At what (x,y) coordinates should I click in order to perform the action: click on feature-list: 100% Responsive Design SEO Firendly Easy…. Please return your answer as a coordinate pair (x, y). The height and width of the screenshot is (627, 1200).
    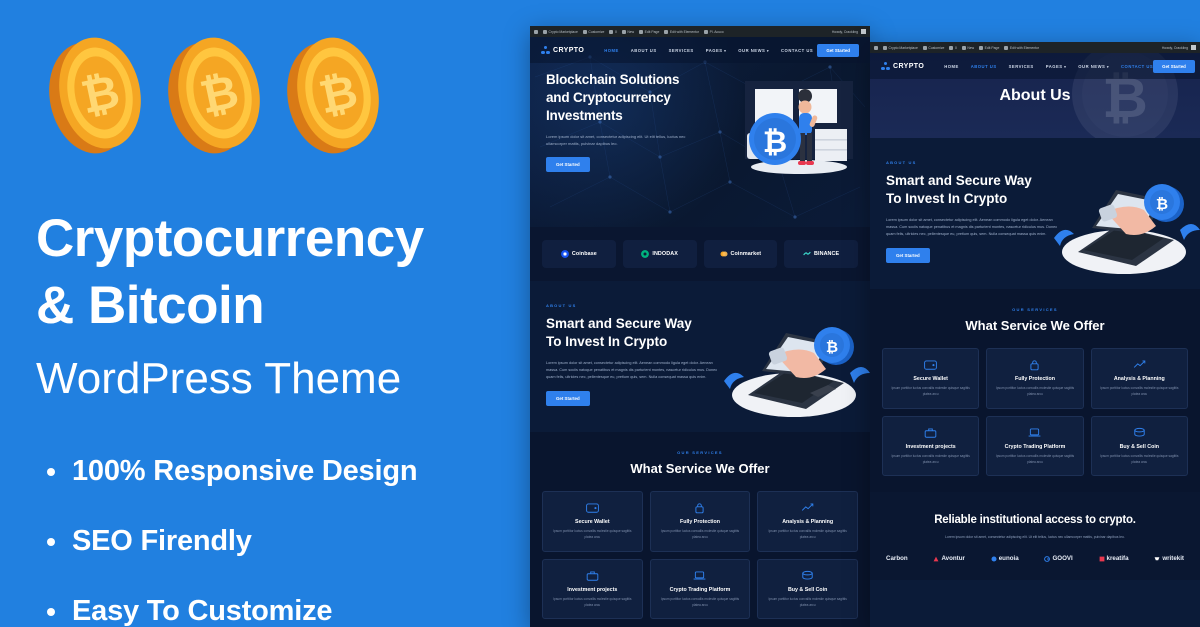
    Looking at the image, I should click on (279, 541).